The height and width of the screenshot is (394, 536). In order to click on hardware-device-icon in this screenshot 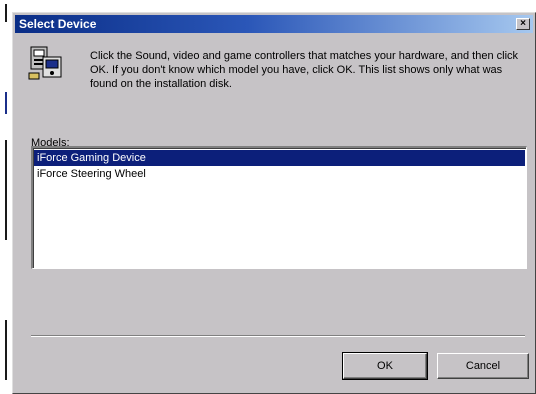, I will do `click(47, 62)`.